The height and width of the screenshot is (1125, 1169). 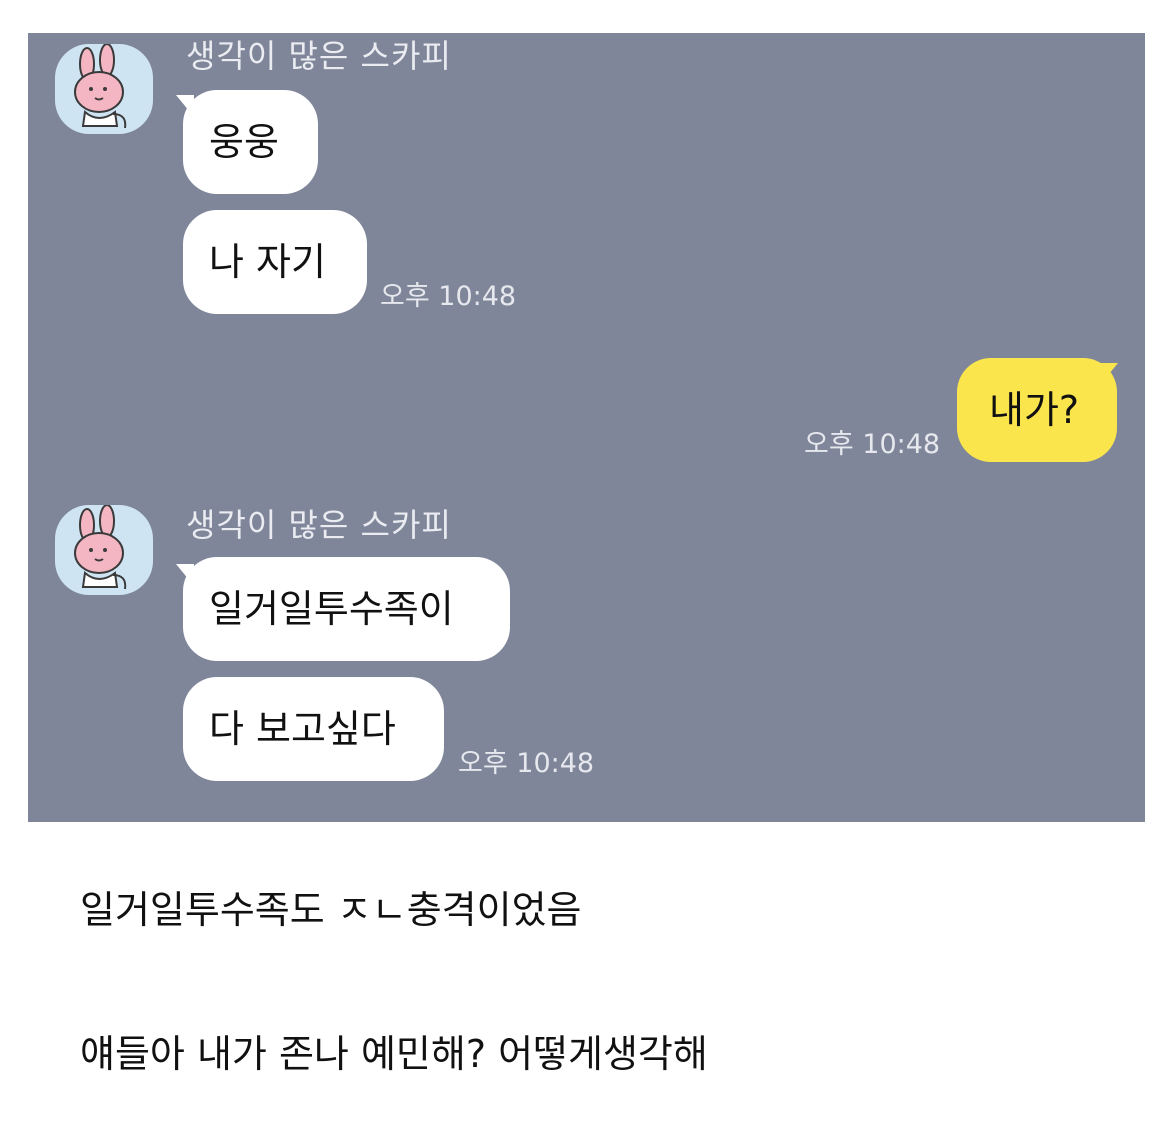 I want to click on caption-line: 일거일투수족도 ㅈㄴ충격이었음, so click(x=331, y=910).